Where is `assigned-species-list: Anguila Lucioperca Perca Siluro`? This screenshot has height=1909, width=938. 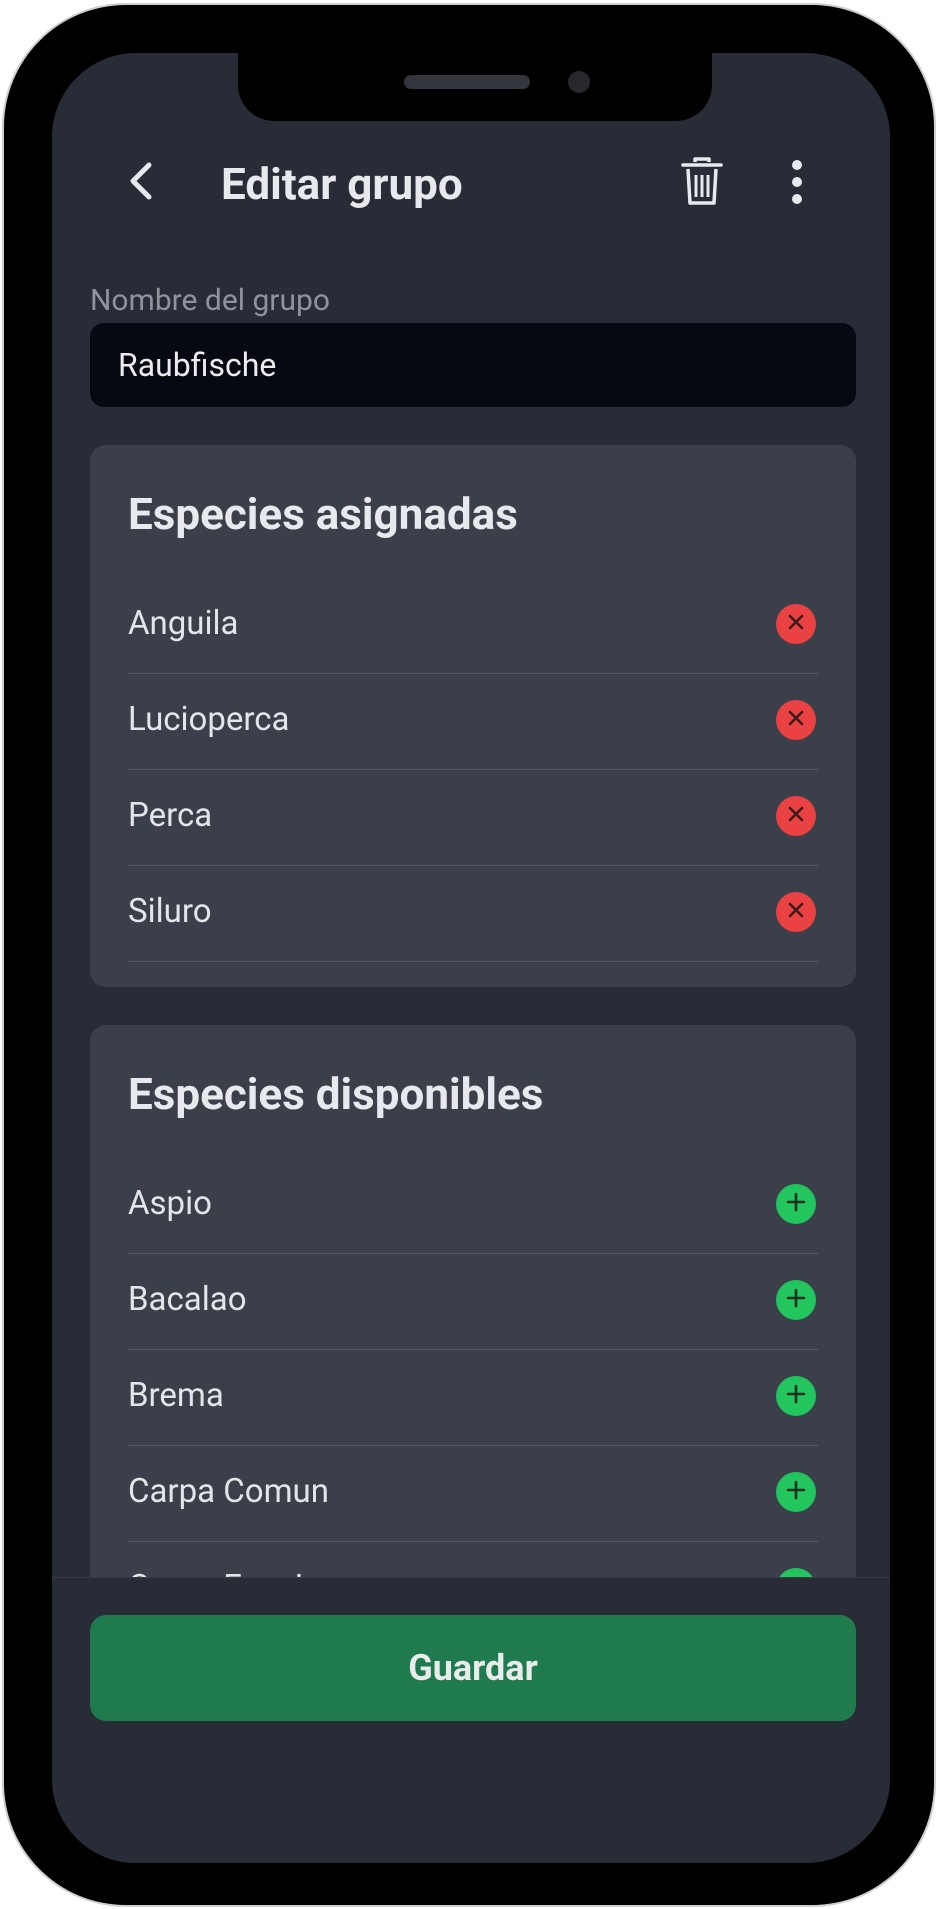 assigned-species-list: Anguila Lucioperca Perca Siluro is located at coordinates (473, 770).